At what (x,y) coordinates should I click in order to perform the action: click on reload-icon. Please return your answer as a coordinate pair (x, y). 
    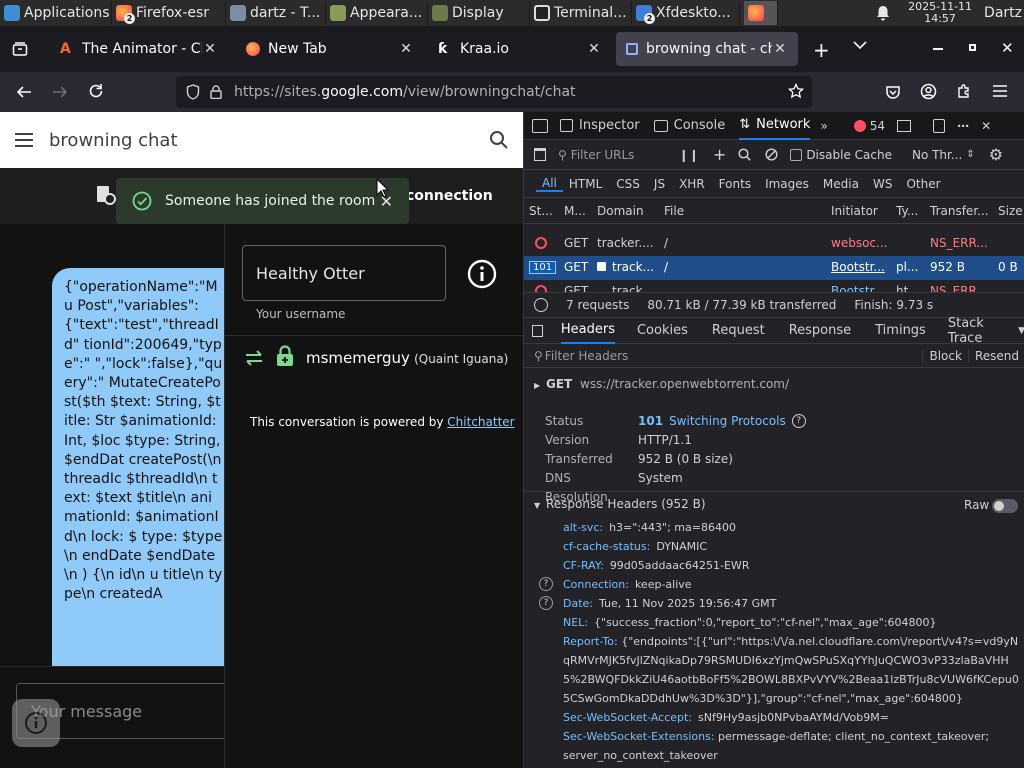
    Looking at the image, I should click on (96, 91).